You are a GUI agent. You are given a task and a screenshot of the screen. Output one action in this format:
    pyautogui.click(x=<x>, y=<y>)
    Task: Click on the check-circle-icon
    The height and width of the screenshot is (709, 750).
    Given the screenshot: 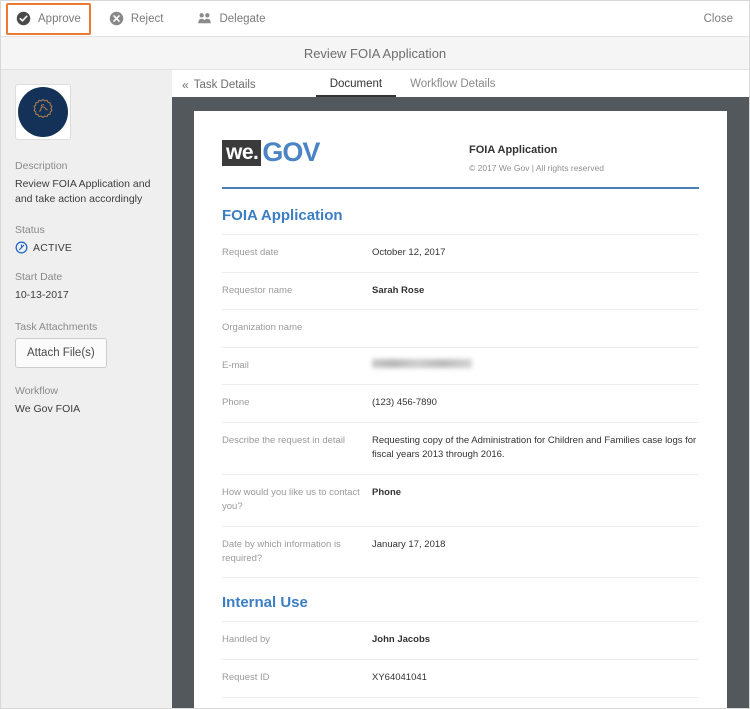 What is the action you would take?
    pyautogui.click(x=23, y=18)
    